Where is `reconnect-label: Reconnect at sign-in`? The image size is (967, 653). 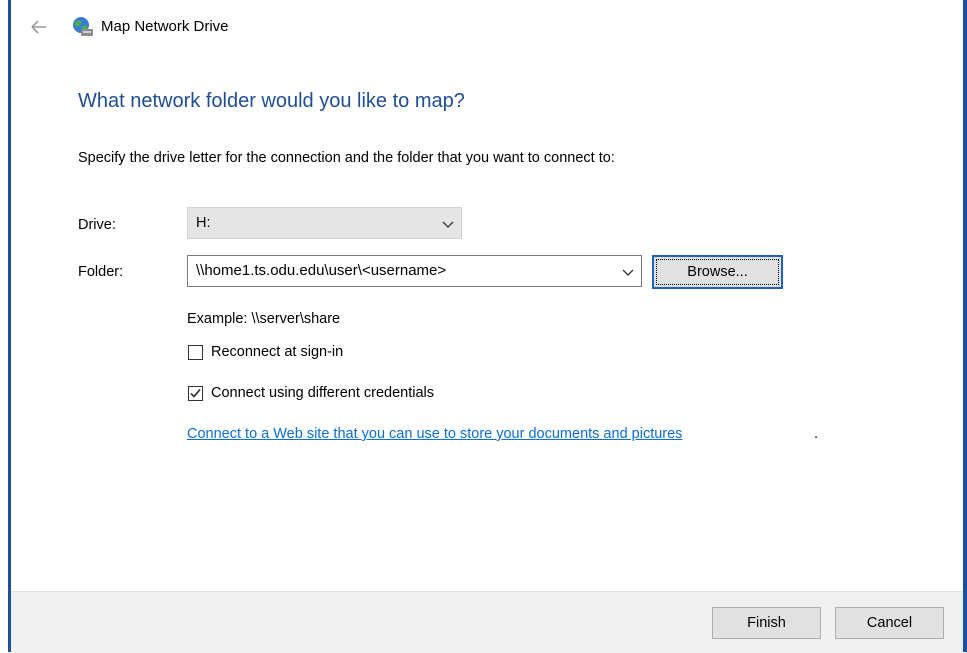
reconnect-label: Reconnect at sign-in is located at coordinates (277, 352).